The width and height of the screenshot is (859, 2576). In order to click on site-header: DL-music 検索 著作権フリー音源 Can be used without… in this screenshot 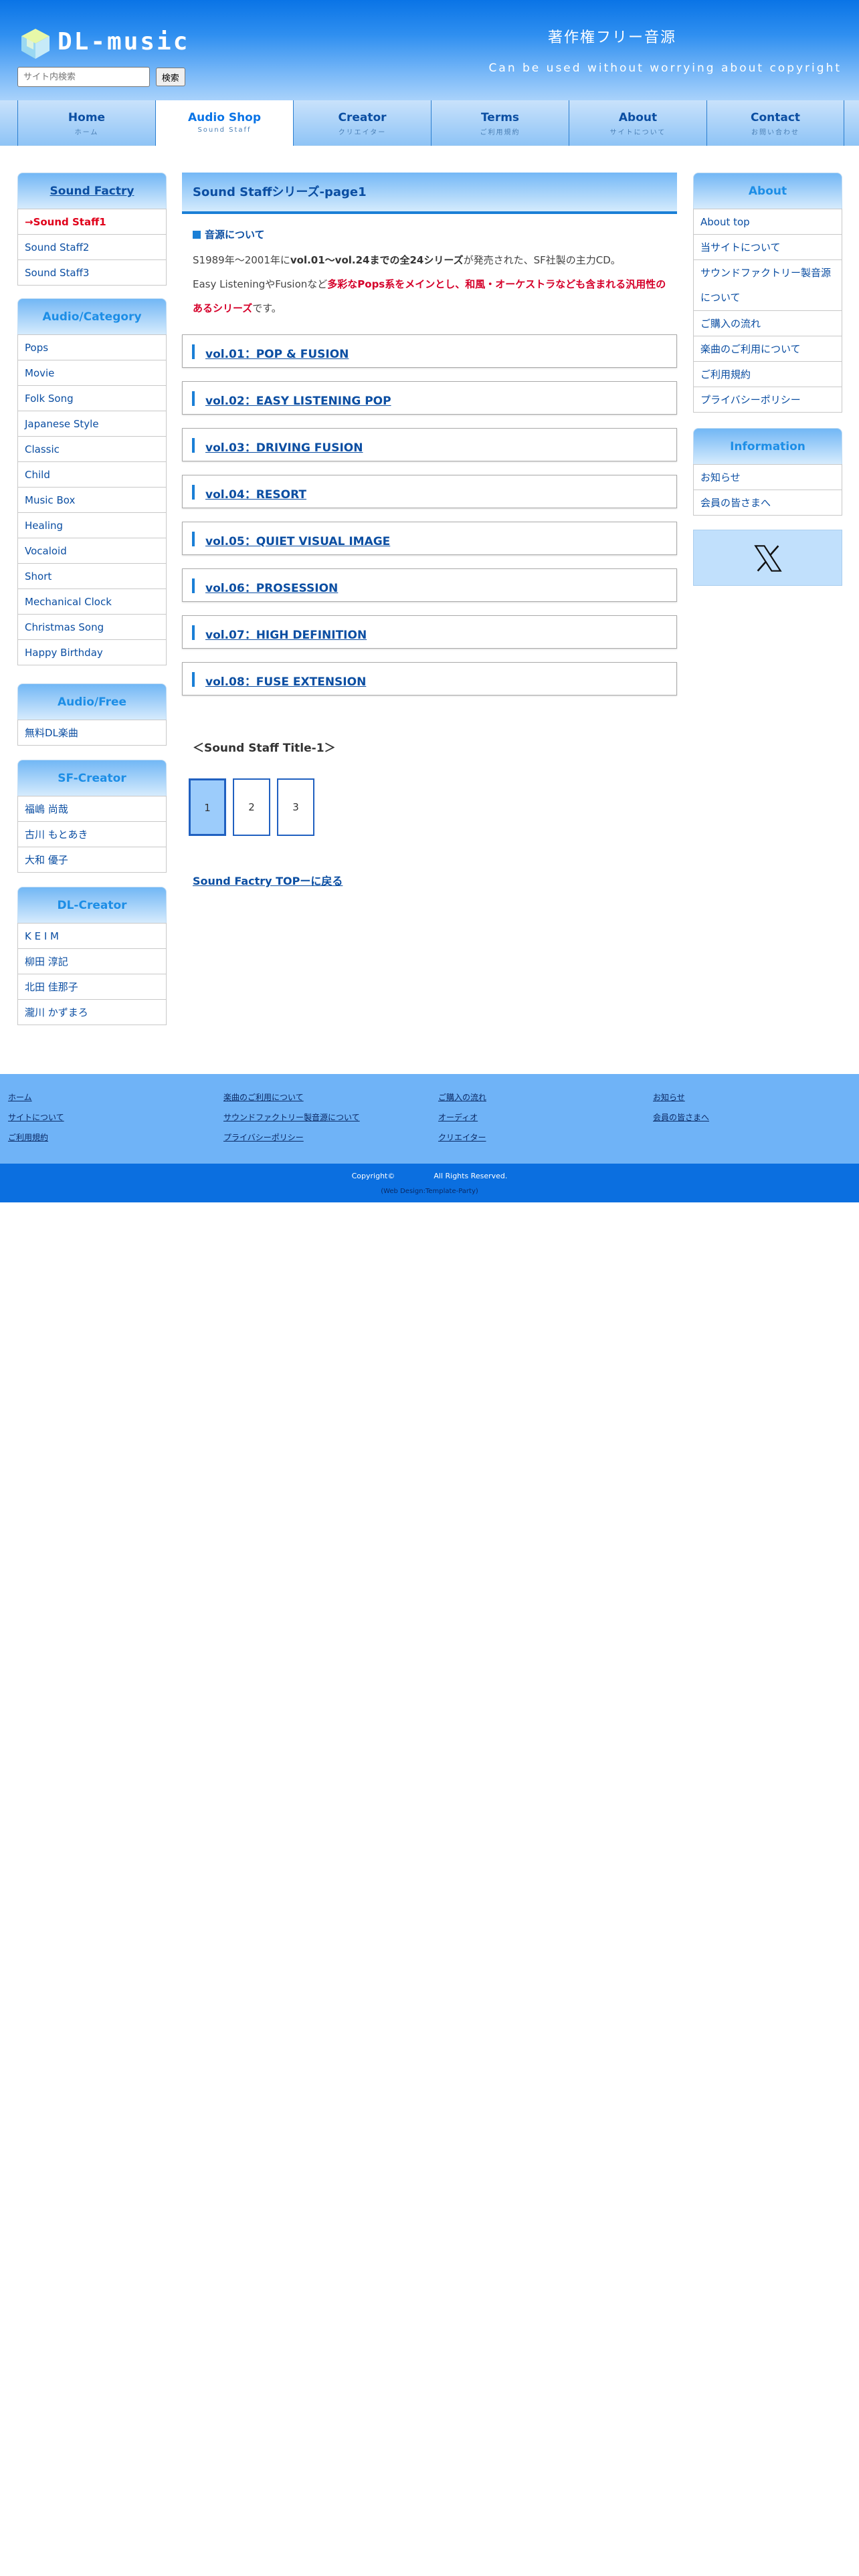, I will do `click(429, 50)`.